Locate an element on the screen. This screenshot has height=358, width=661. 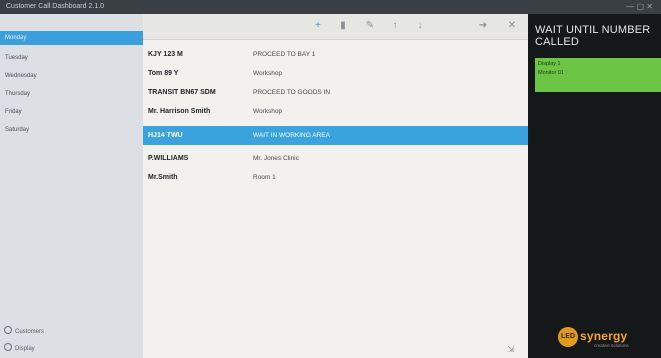
table-row: Mr.Smith Room 1 is located at coordinates (335, 177).